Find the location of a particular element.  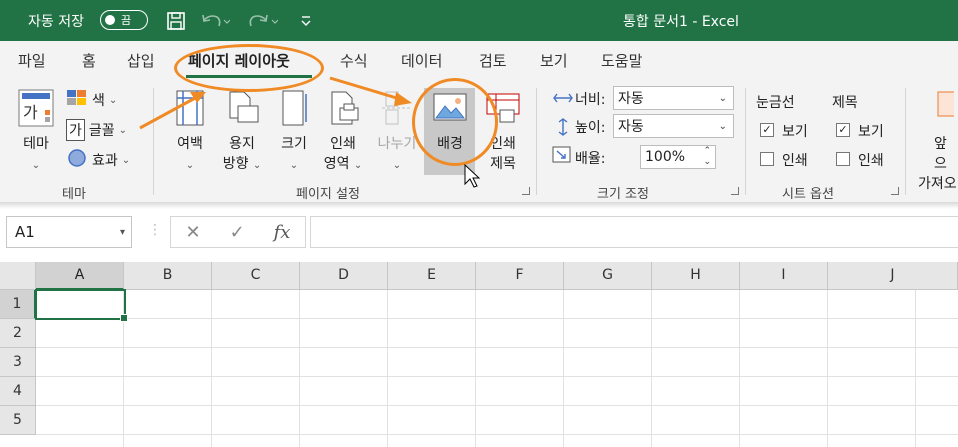

column-header: H is located at coordinates (696, 276).